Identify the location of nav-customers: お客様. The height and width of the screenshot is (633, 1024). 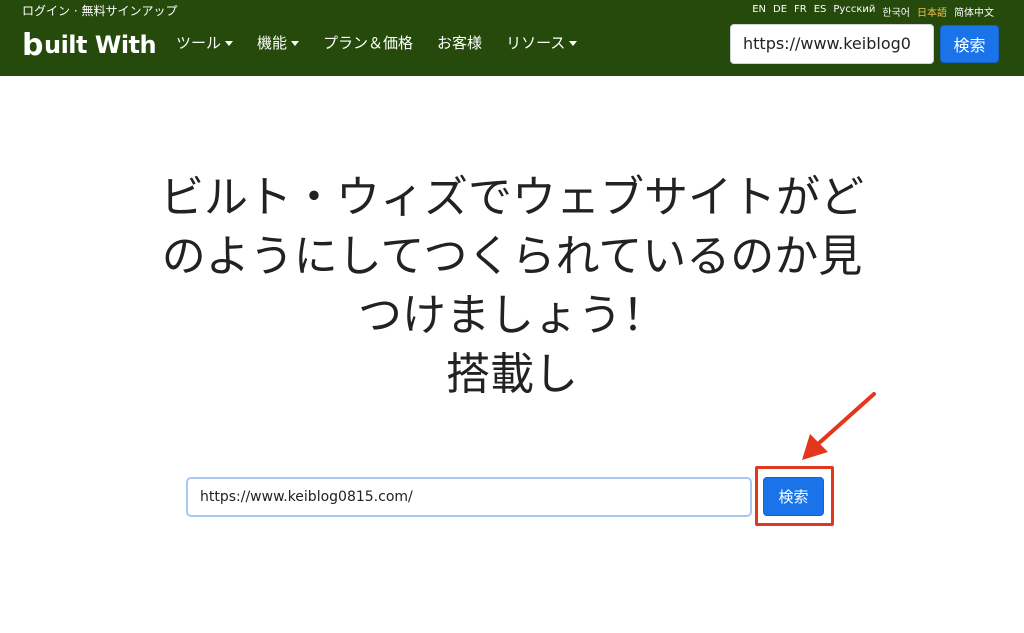
(459, 42).